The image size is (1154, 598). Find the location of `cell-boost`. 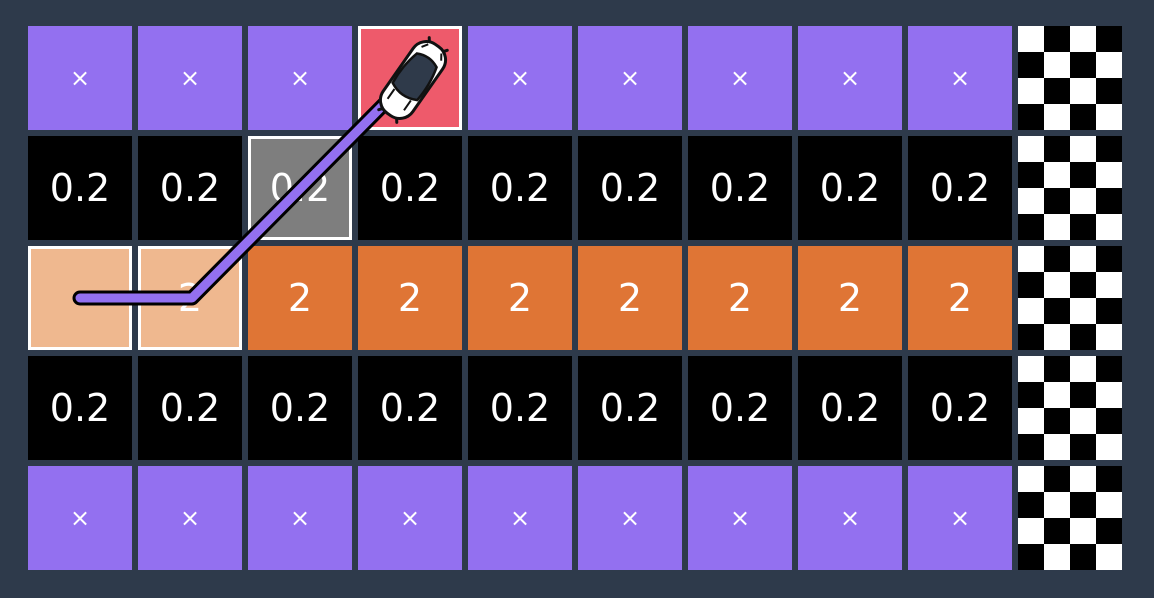

cell-boost is located at coordinates (80, 298).